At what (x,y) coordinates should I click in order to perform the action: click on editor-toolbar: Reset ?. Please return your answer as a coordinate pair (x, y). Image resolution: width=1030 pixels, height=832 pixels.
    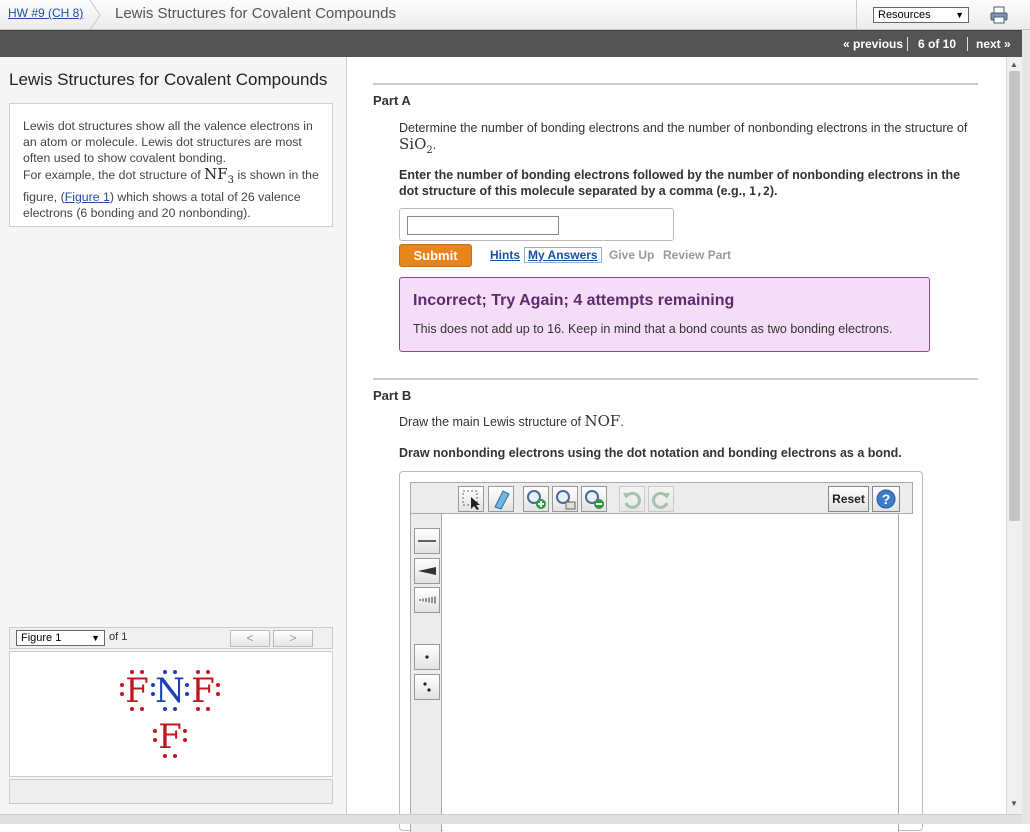
    Looking at the image, I should click on (661, 498).